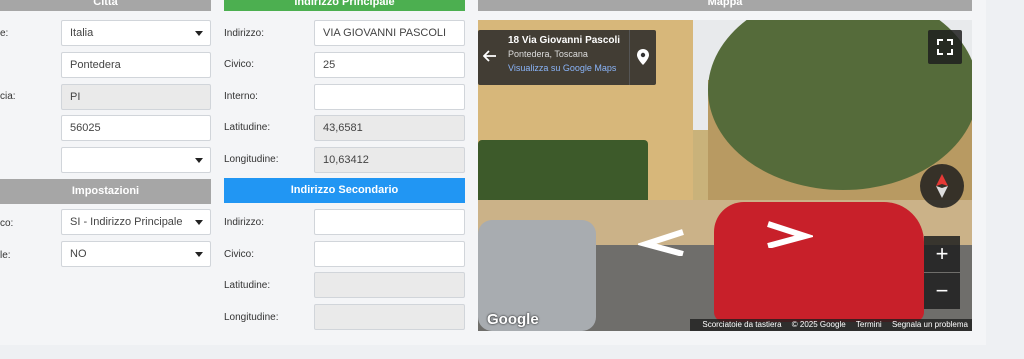  What do you see at coordinates (247, 127) in the screenshot?
I see `principale-label-latitudine: Latitudine:` at bounding box center [247, 127].